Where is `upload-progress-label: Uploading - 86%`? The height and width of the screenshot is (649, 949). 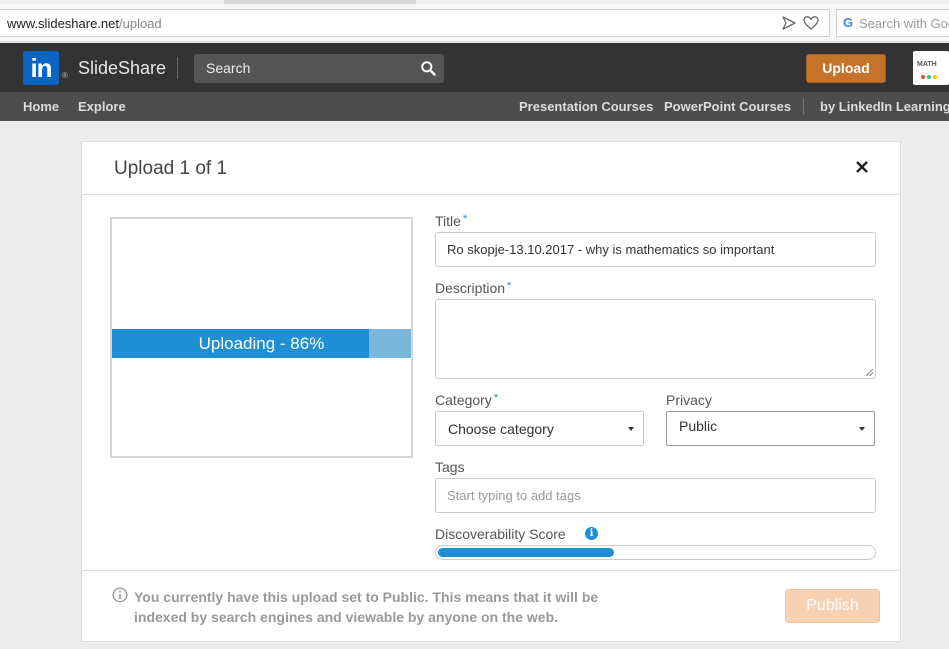
upload-progress-label: Uploading - 86% is located at coordinates (261, 343).